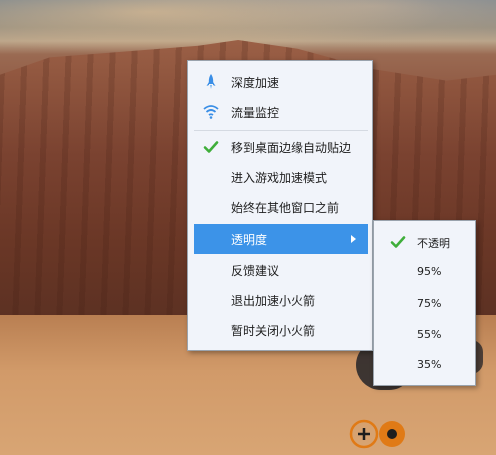 The height and width of the screenshot is (455, 496). Describe the element at coordinates (211, 81) in the screenshot. I see `rocket-icon` at that location.